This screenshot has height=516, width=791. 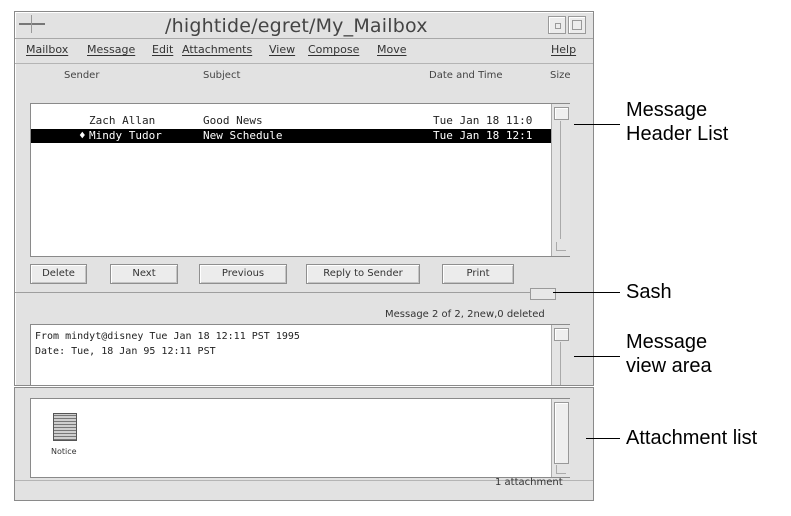 I want to click on next-button: Next, so click(x=144, y=274).